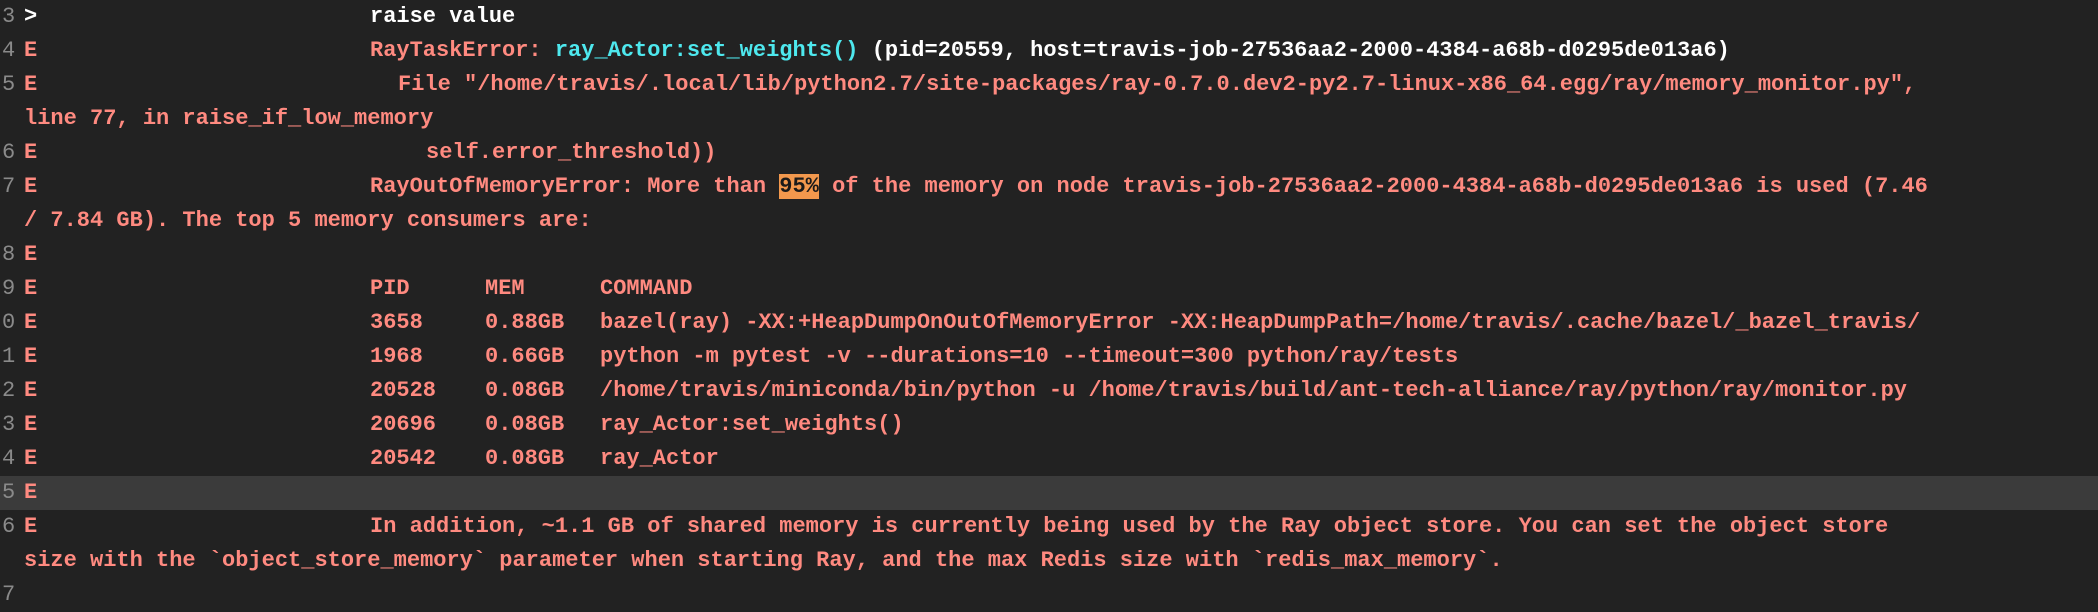  I want to click on line-number: 9, so click(9, 288).